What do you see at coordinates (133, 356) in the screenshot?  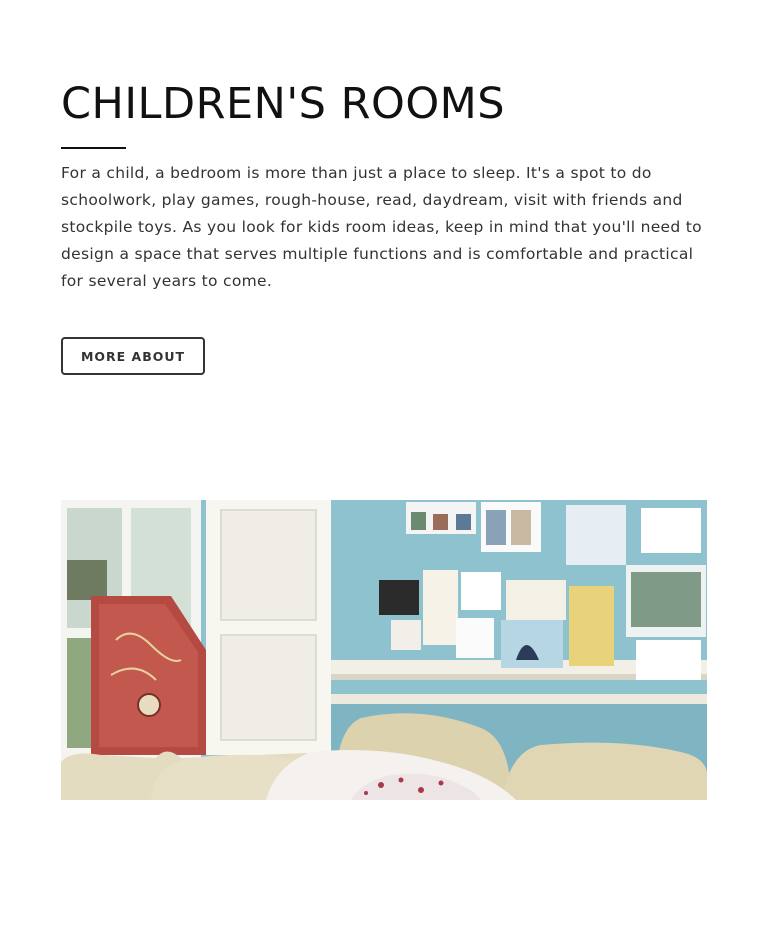 I see `more-about-button: MORE ABOUT` at bounding box center [133, 356].